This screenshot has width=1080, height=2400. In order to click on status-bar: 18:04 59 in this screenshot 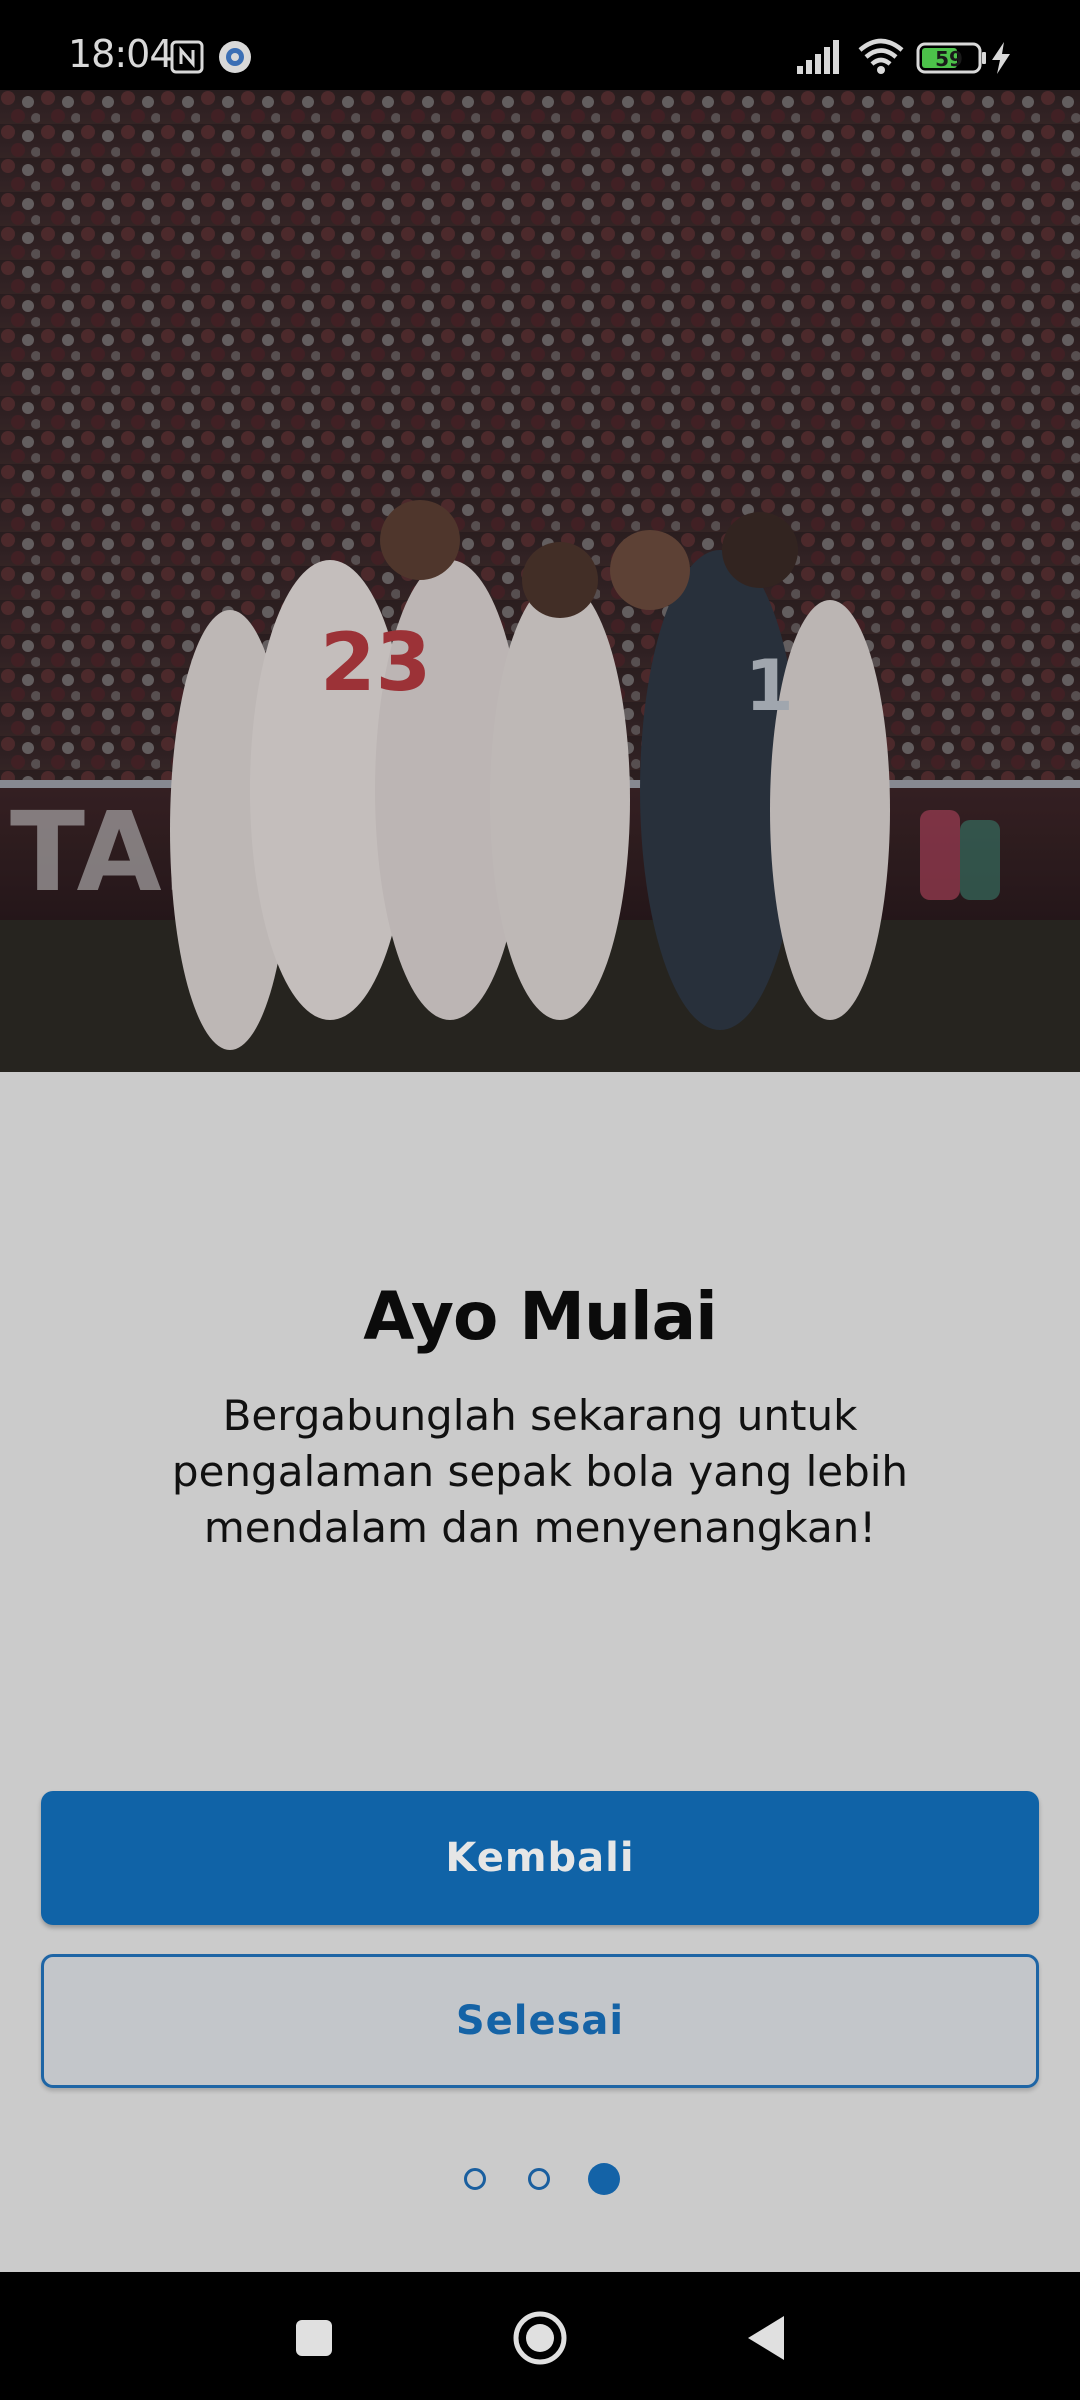, I will do `click(540, 45)`.